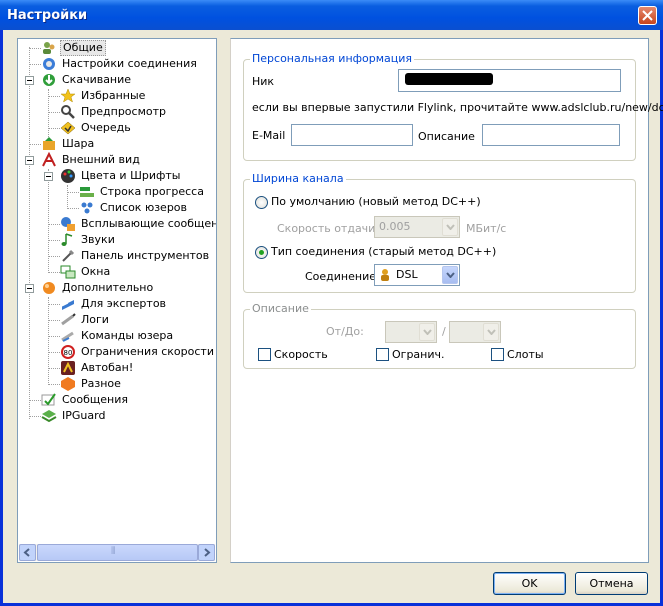 Image resolution: width=663 pixels, height=606 pixels. What do you see at coordinates (417, 227) in the screenshot?
I see `upload-speed-combo: 0.005` at bounding box center [417, 227].